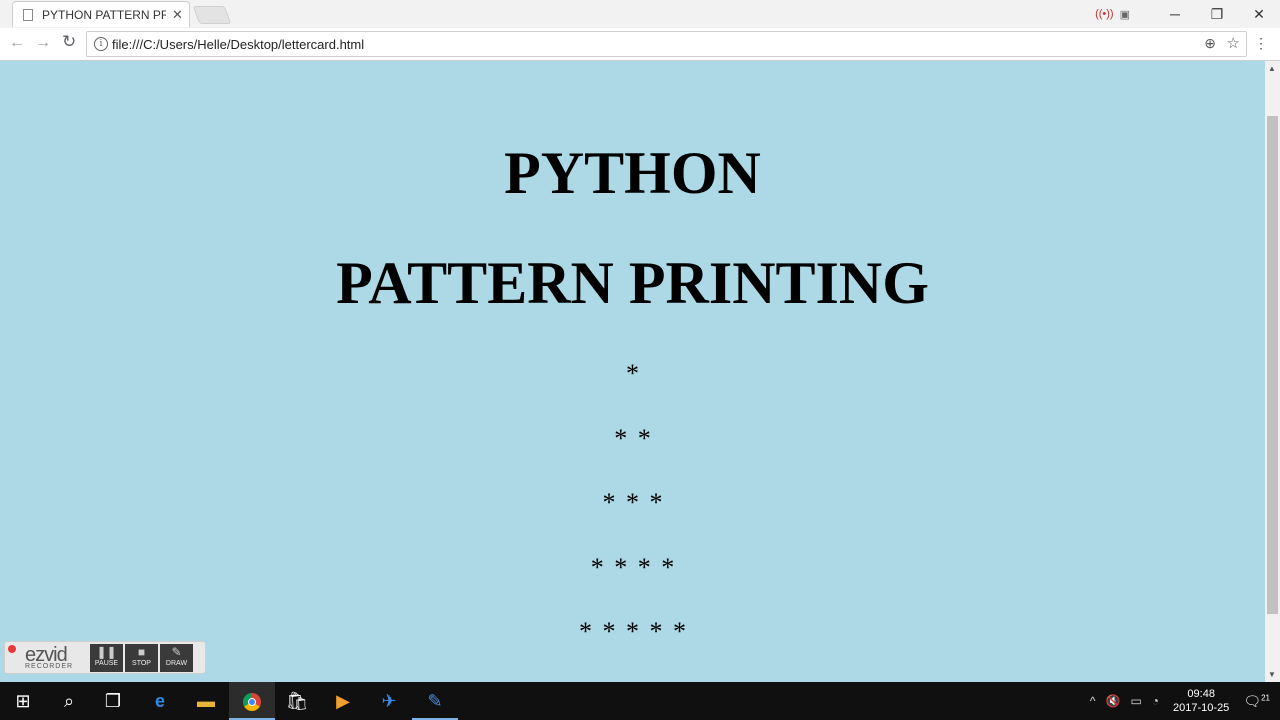 This screenshot has width=1280, height=720. I want to click on store-icon: 🛍, so click(297, 701).